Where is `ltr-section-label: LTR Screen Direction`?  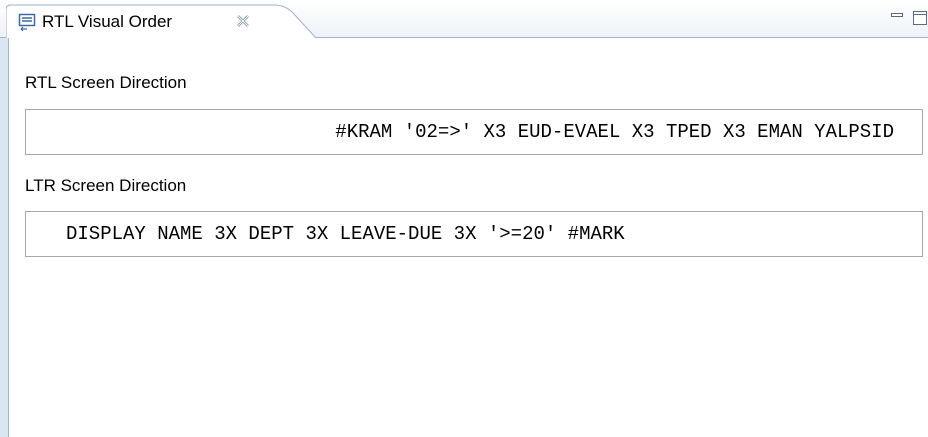
ltr-section-label: LTR Screen Direction is located at coordinates (106, 185).